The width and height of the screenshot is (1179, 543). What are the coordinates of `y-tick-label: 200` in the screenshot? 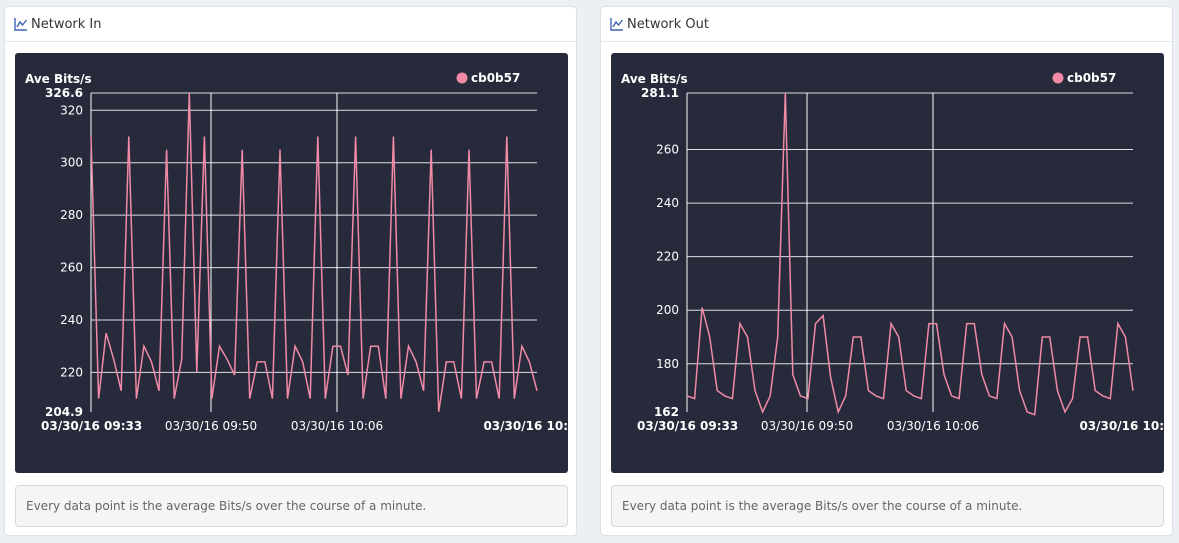 It's located at (667, 310).